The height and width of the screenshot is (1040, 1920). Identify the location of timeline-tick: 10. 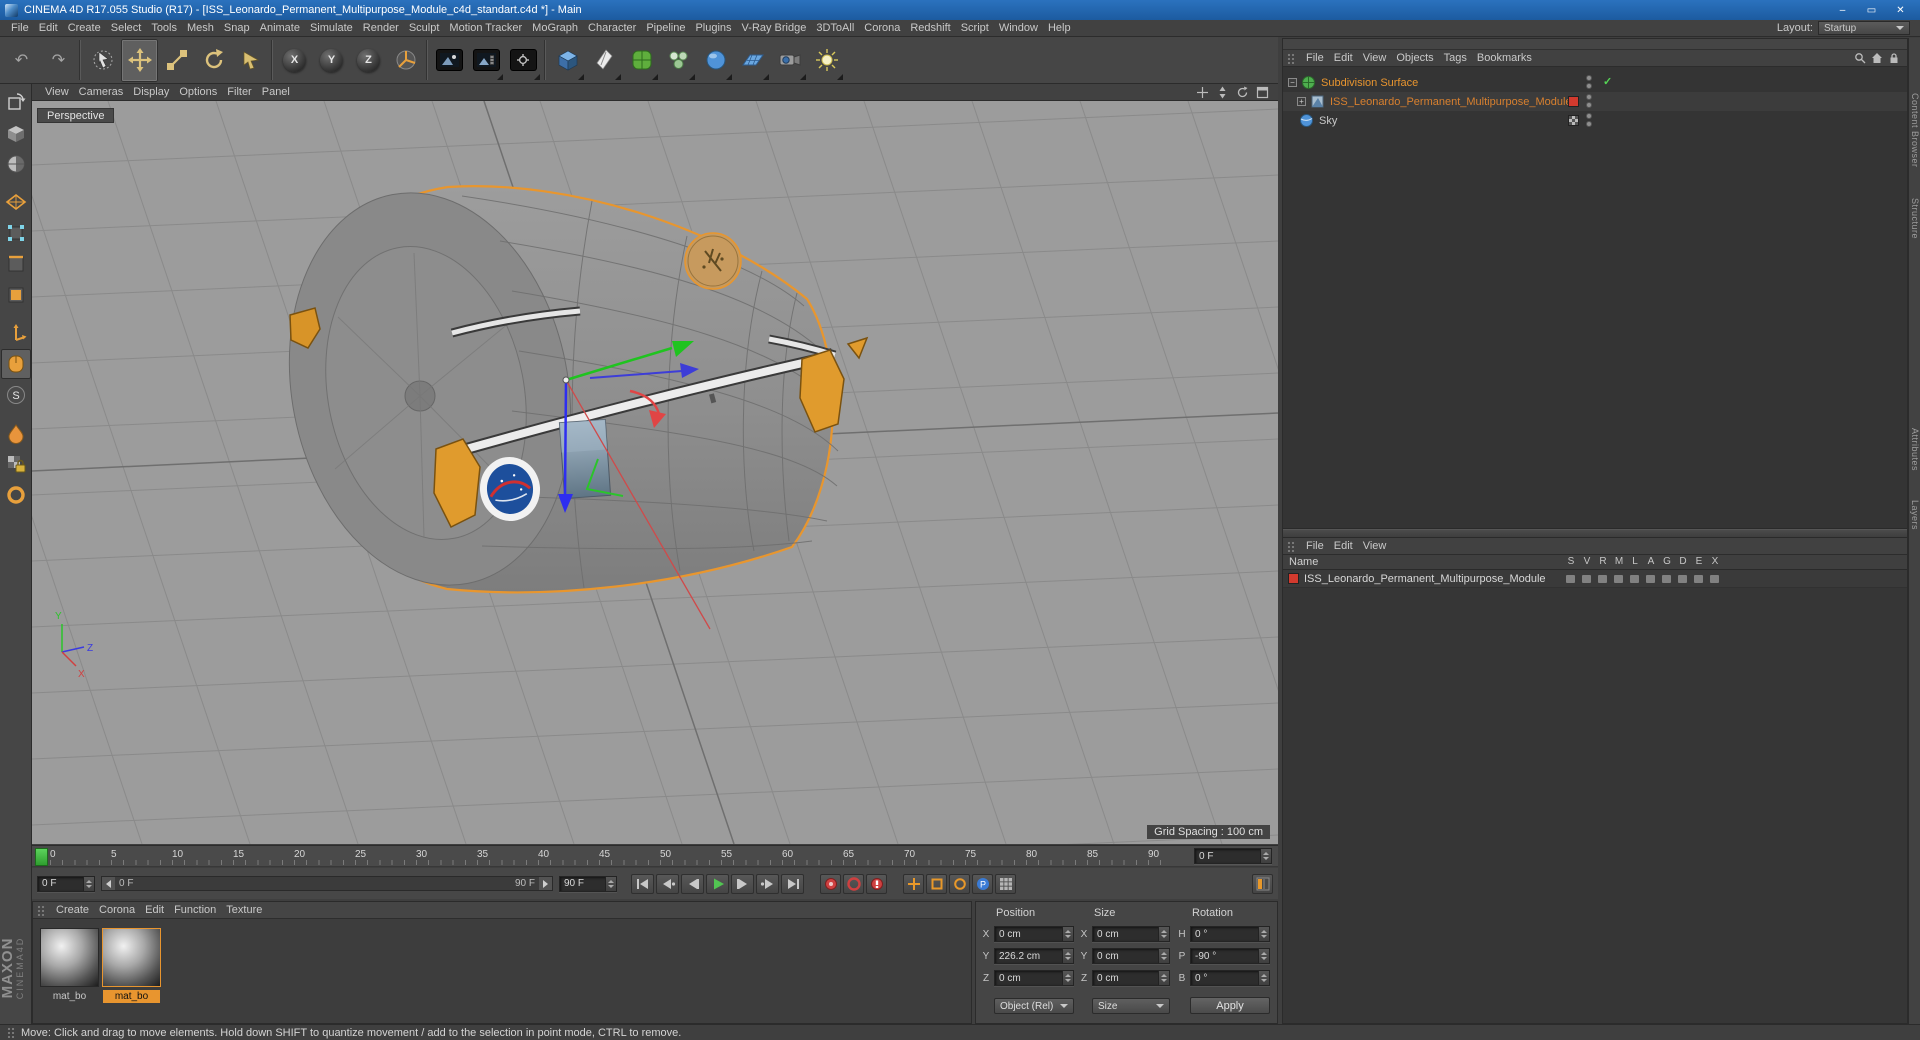
(177, 854).